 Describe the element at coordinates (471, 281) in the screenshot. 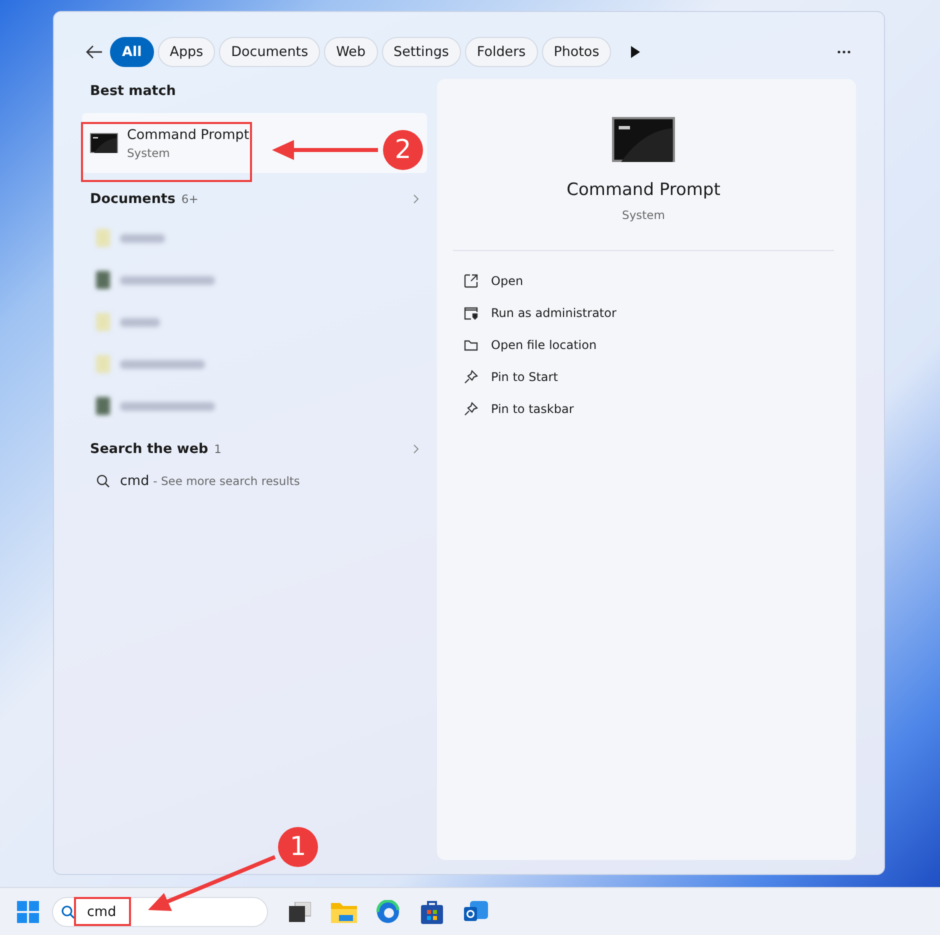

I see `external-link-icon` at that location.